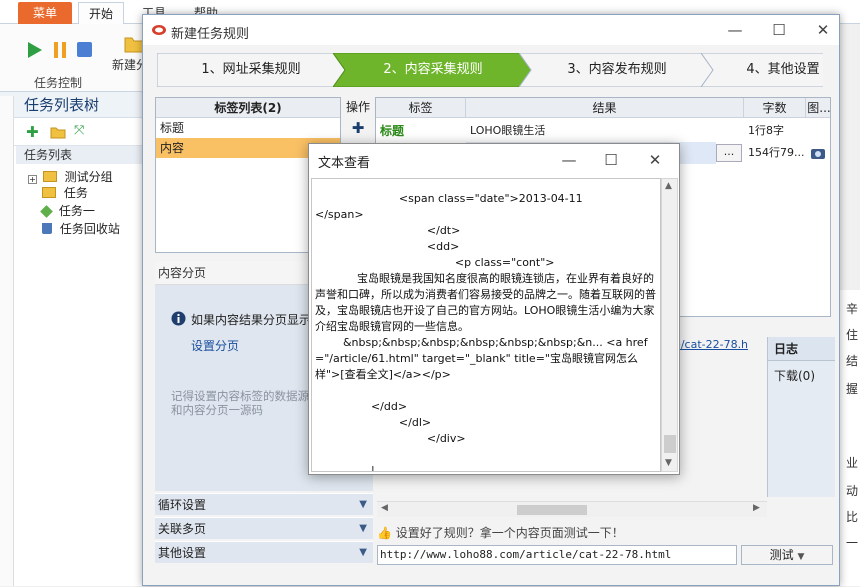 The image size is (860, 587). What do you see at coordinates (88, 177) in the screenshot?
I see `tree-item-label: 测试分组` at bounding box center [88, 177].